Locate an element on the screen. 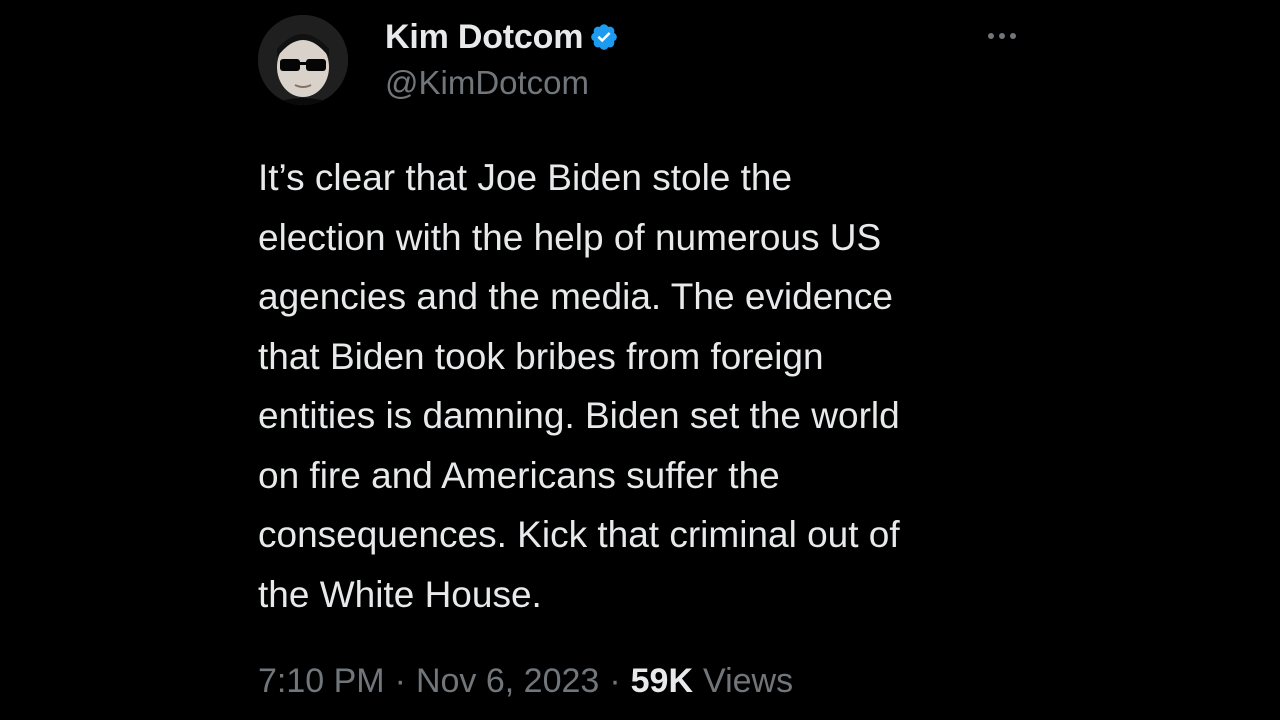 This screenshot has height=720, width=1280. tweet-meta: 7:10 PM · Nov 6, 2023 · 59K Views is located at coordinates (525, 681).